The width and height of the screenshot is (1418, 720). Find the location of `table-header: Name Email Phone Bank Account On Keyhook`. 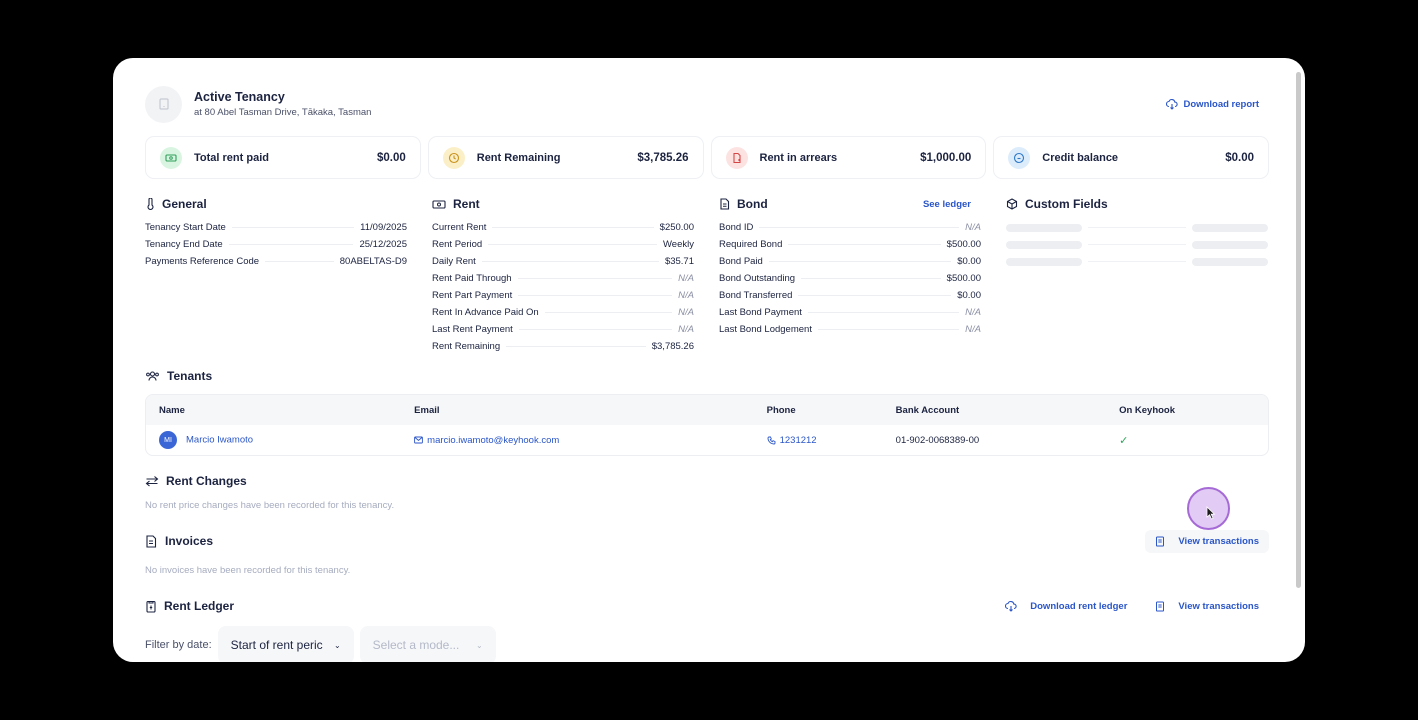

table-header: Name Email Phone Bank Account On Keyhook is located at coordinates (707, 410).